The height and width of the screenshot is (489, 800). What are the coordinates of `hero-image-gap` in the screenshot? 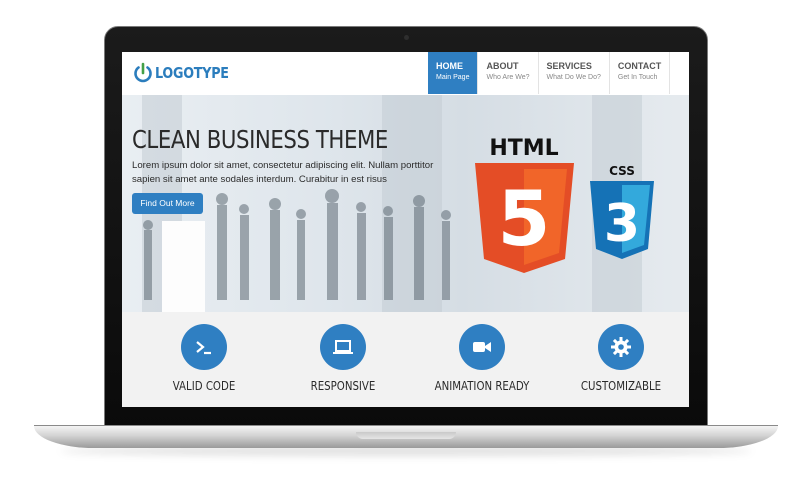 It's located at (183, 266).